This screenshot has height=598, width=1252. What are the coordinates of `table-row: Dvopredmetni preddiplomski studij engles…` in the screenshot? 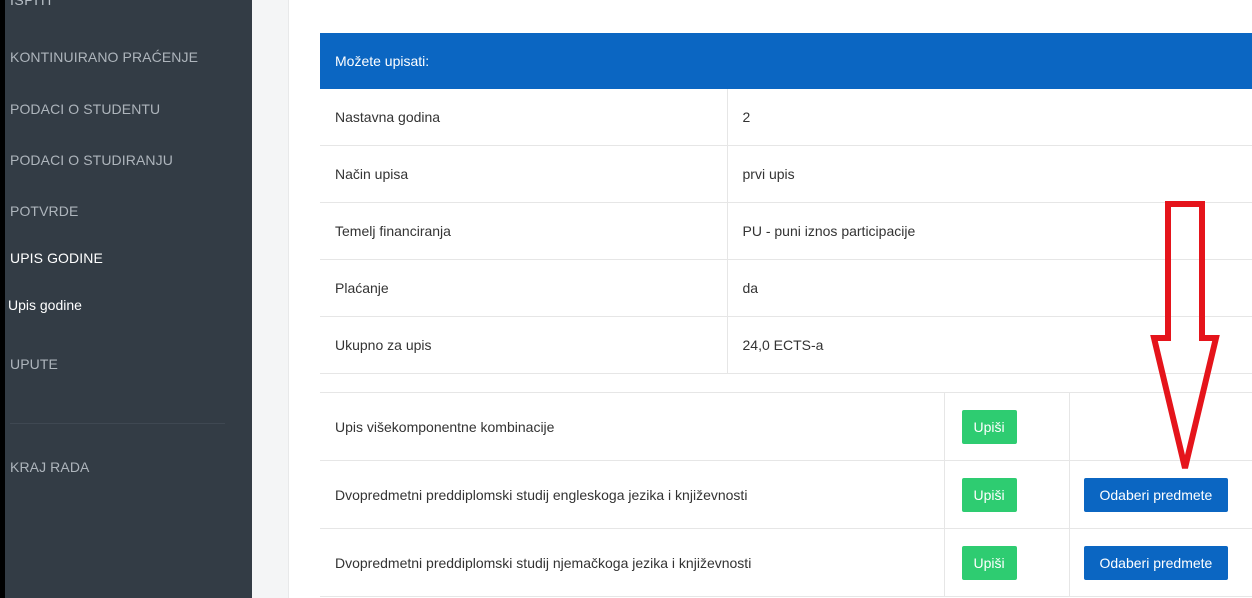 It's located at (786, 494).